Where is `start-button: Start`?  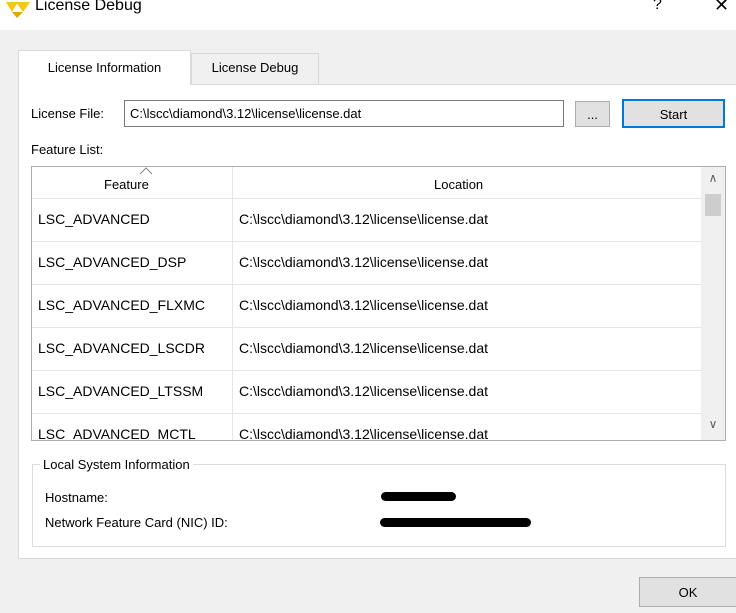 start-button: Start is located at coordinates (673, 113).